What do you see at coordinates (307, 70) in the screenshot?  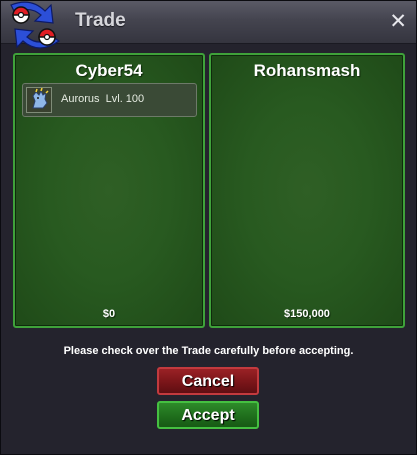 I see `player-name-right: Rohansmash` at bounding box center [307, 70].